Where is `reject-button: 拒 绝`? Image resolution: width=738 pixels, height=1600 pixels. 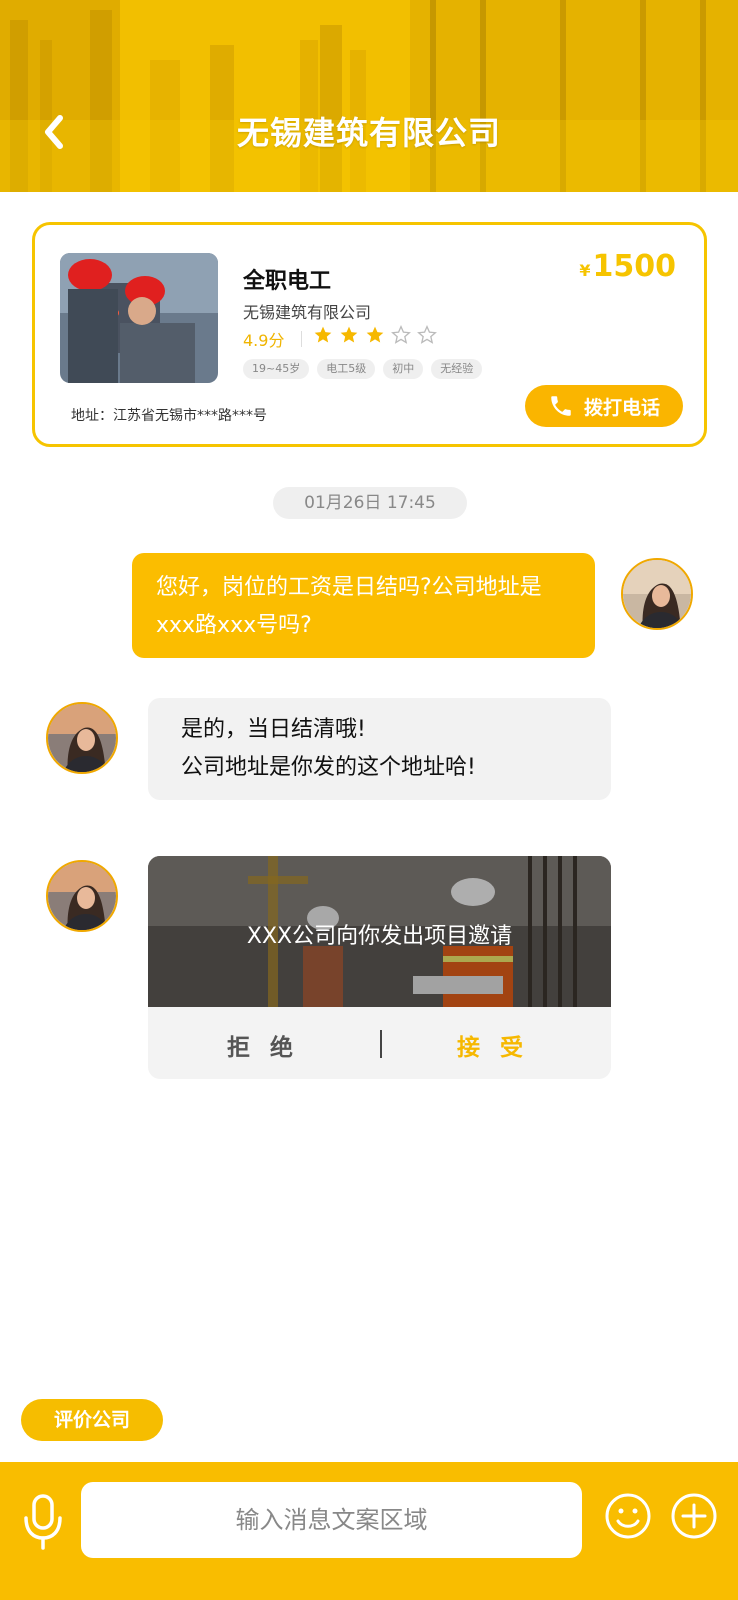 reject-button: 拒 绝 is located at coordinates (263, 1045).